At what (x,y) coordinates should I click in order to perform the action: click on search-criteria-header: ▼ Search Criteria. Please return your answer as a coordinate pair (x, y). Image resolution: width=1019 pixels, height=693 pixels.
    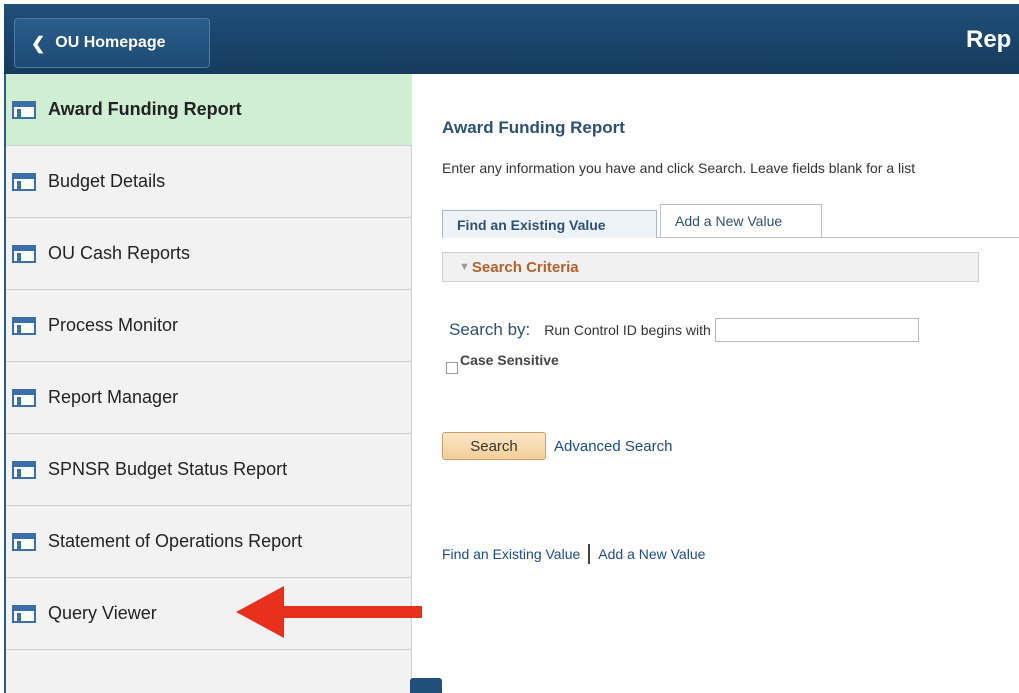
    Looking at the image, I should click on (710, 267).